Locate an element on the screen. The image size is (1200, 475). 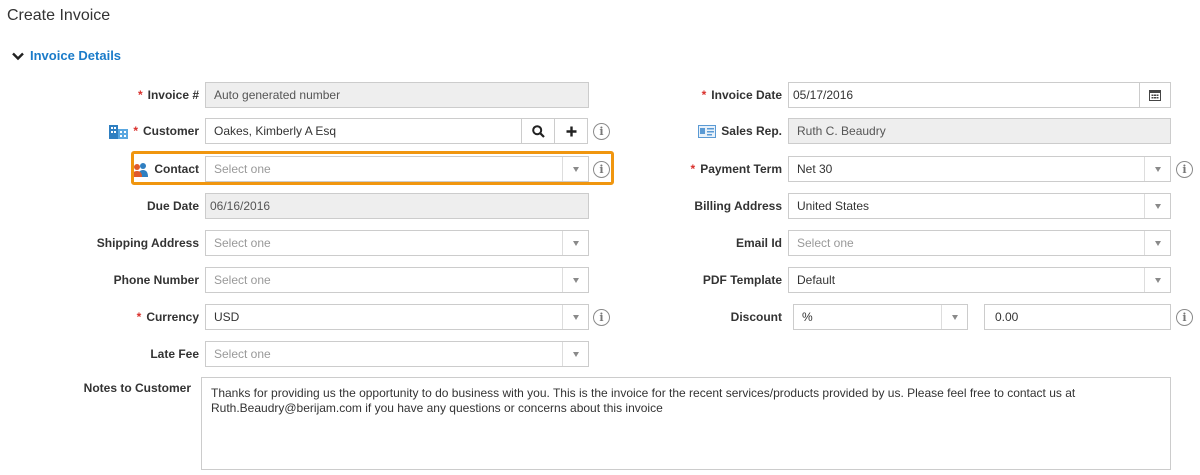
invoice-details-section-toggle: Invoice Details is located at coordinates (66, 55).